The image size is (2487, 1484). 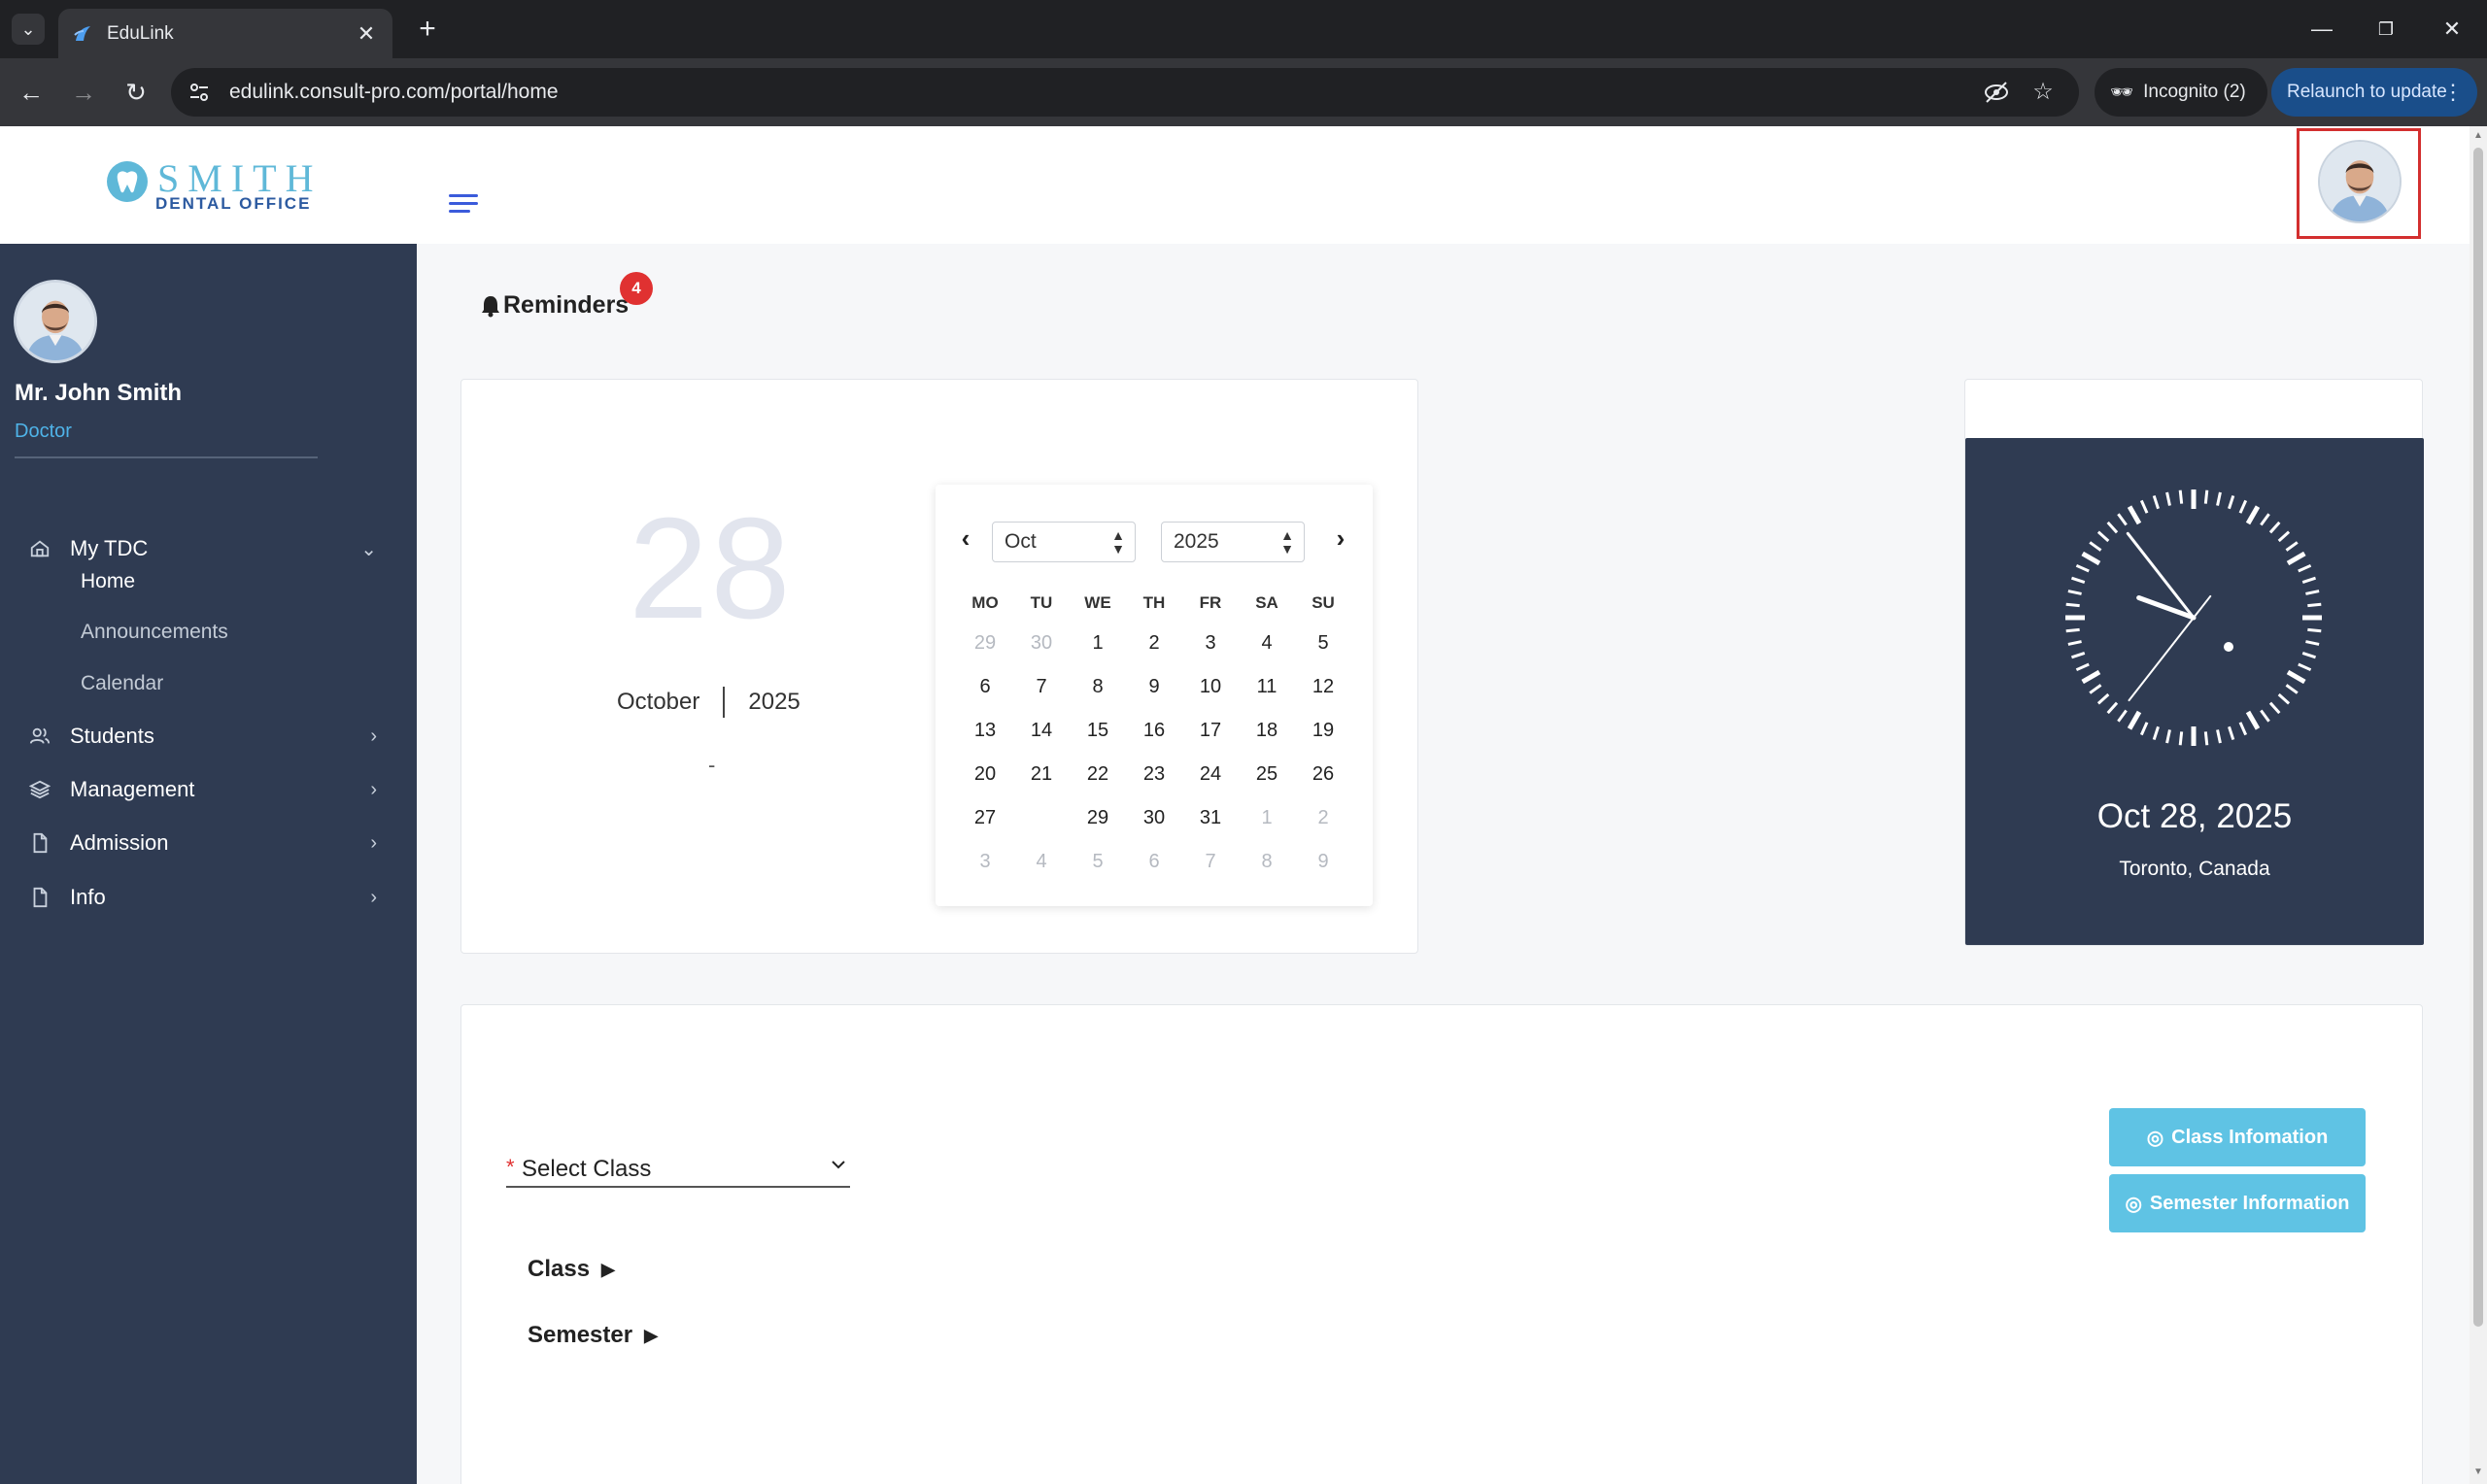 What do you see at coordinates (1210, 687) in the screenshot?
I see `calendar-day: 10` at bounding box center [1210, 687].